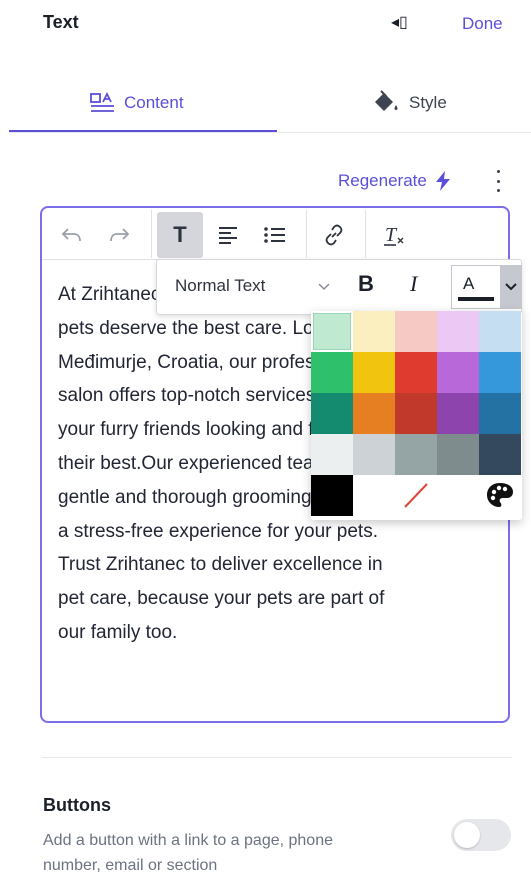 The width and height of the screenshot is (531, 878). I want to click on text-style-button: T, so click(180, 235).